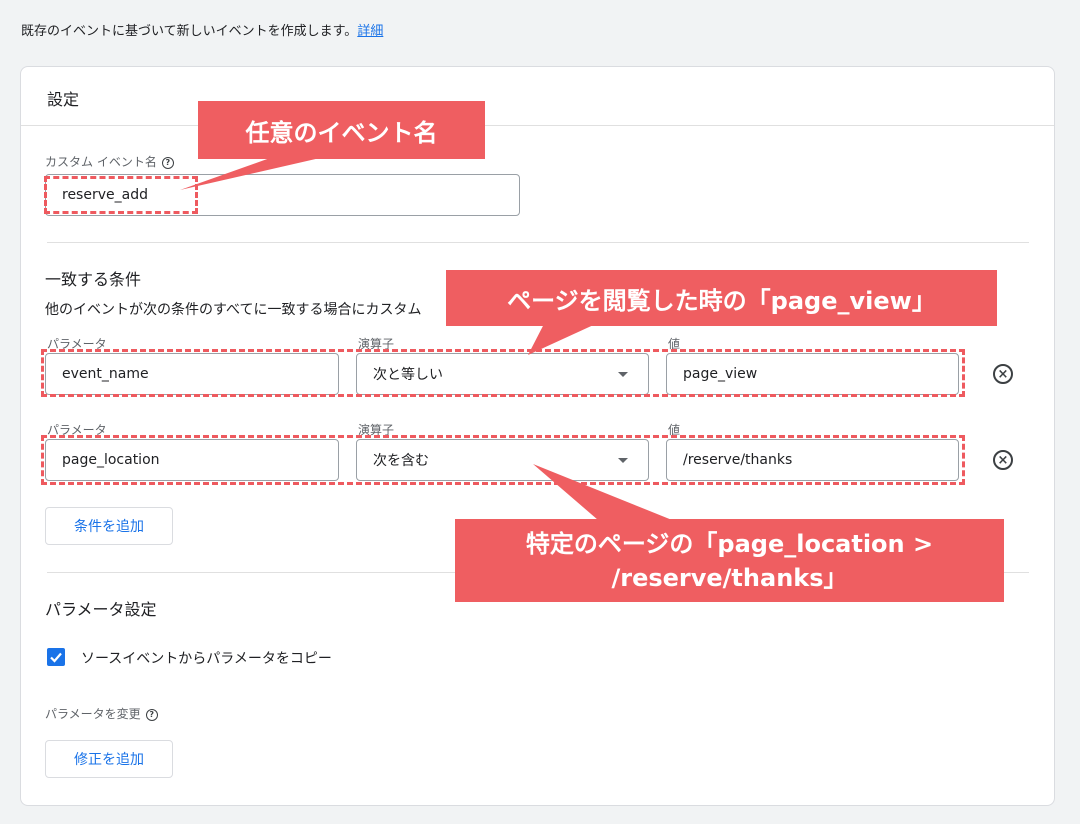 The image size is (1080, 824). Describe the element at coordinates (729, 577) in the screenshot. I see `annotation-line: /reserve/thanks」` at that location.